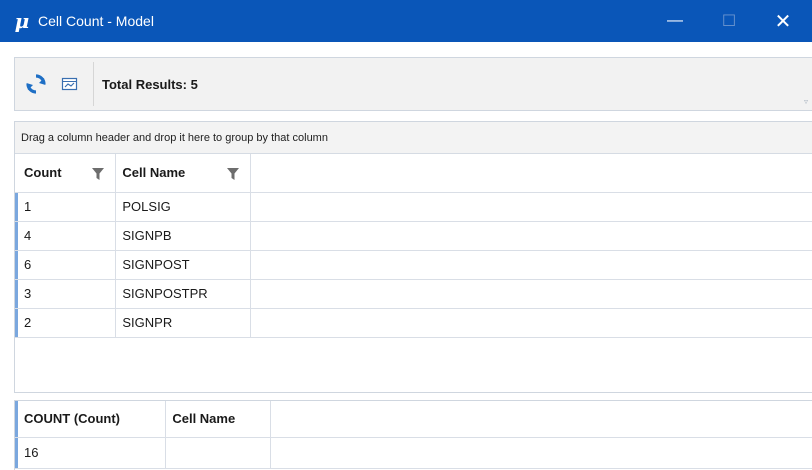 The width and height of the screenshot is (812, 470). I want to click on cell-name: SIGNPR, so click(183, 323).